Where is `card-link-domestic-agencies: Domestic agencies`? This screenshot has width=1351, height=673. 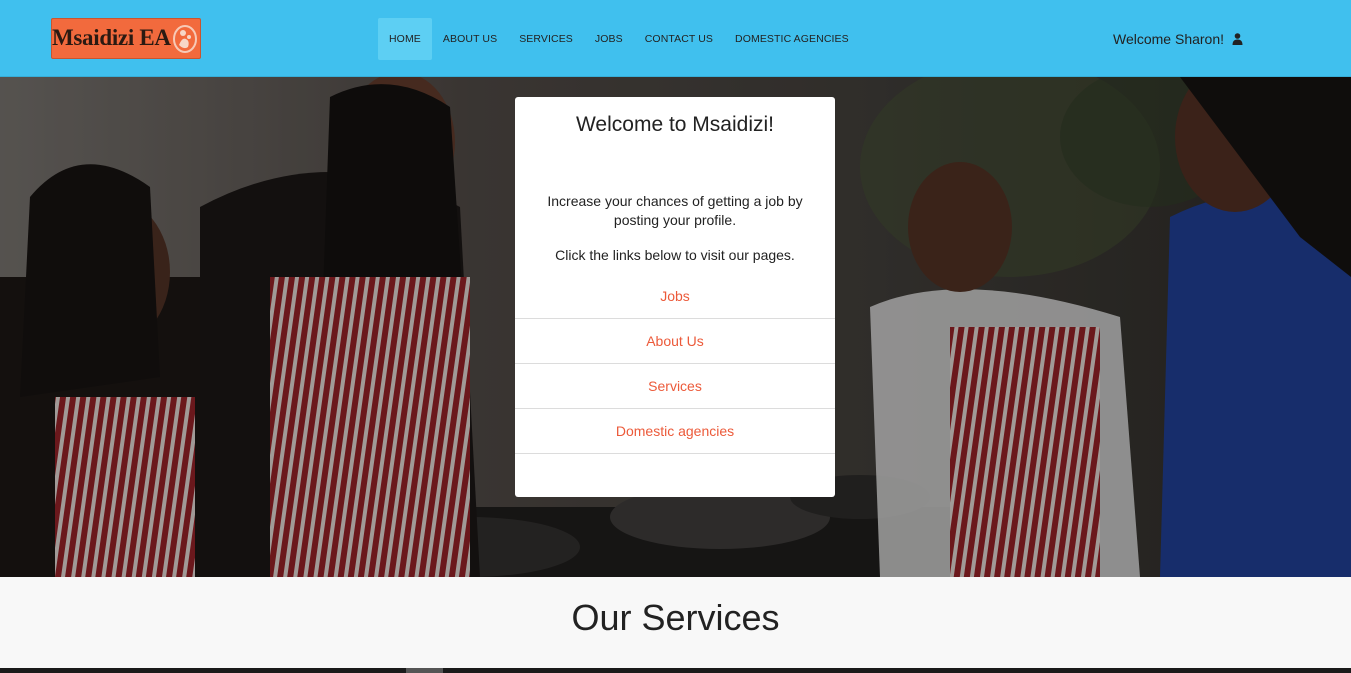
card-link-domestic-agencies: Domestic agencies is located at coordinates (675, 431).